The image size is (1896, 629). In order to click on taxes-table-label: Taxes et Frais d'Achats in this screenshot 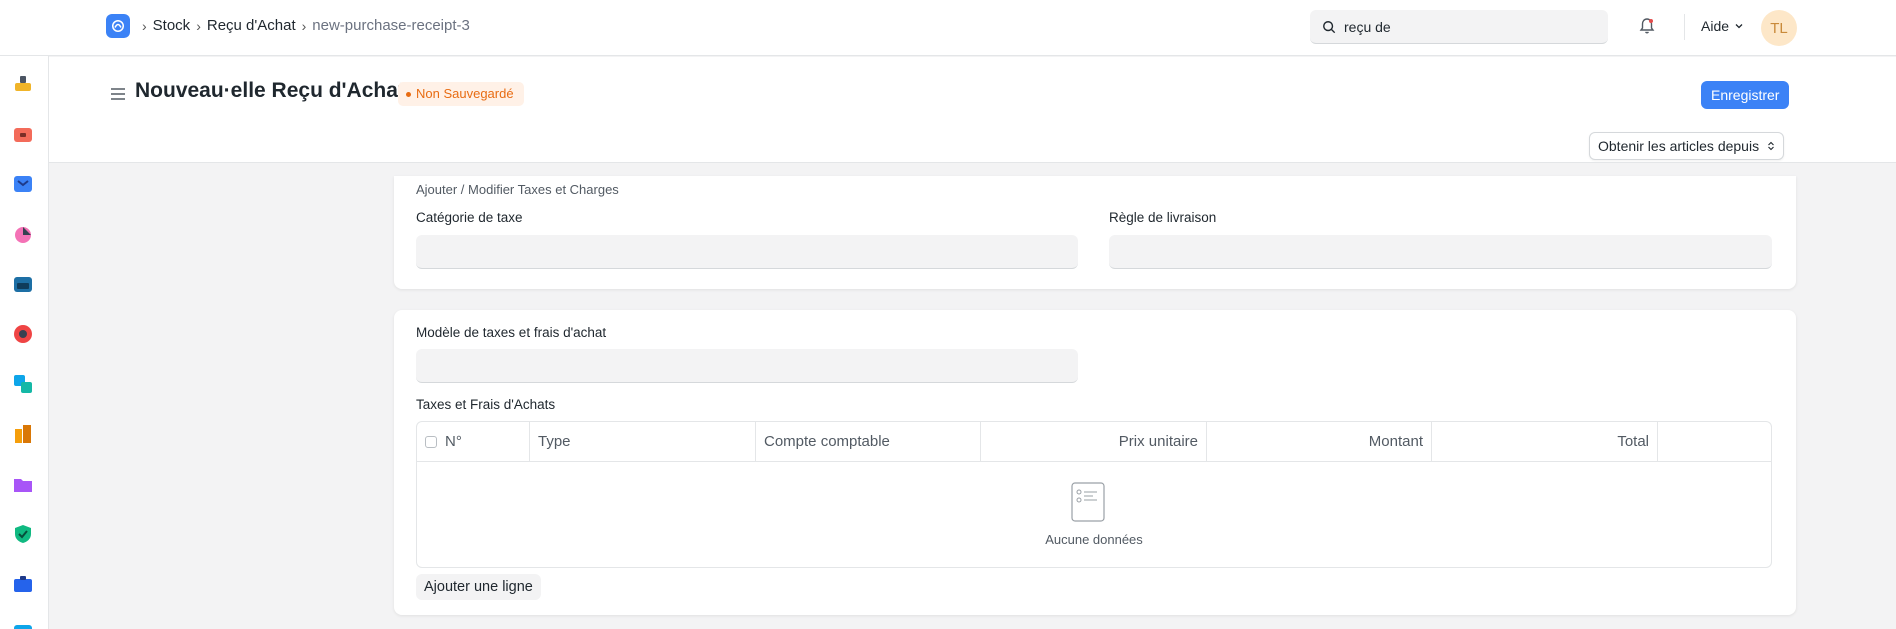, I will do `click(486, 404)`.